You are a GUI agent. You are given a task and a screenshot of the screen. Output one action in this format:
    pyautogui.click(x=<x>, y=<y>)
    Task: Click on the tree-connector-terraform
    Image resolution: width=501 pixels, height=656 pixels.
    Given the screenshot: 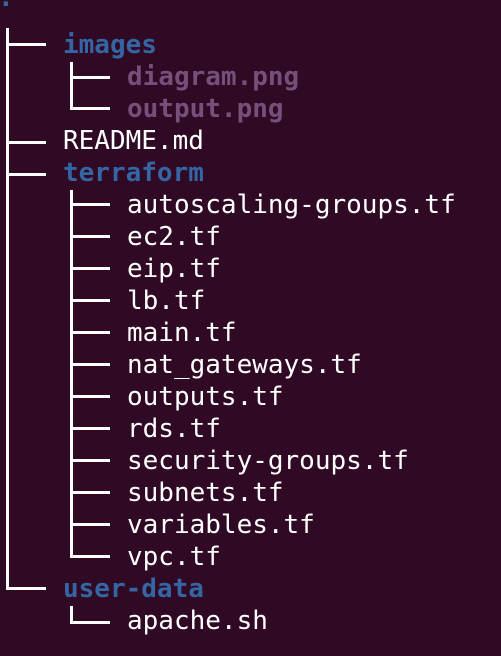 What is the action you would take?
    pyautogui.click(x=71, y=374)
    